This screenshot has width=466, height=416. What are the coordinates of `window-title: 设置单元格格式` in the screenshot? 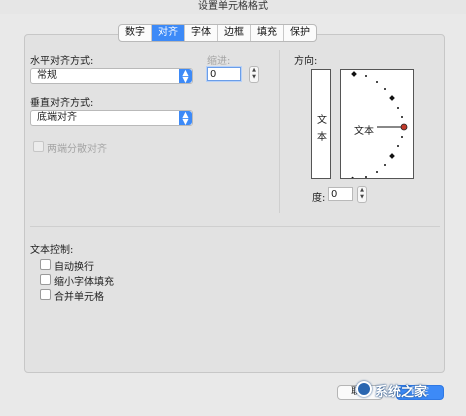 It's located at (233, 7).